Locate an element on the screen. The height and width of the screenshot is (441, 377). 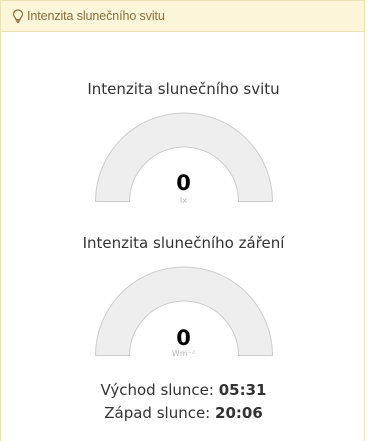
lightbulb-icon is located at coordinates (18, 16).